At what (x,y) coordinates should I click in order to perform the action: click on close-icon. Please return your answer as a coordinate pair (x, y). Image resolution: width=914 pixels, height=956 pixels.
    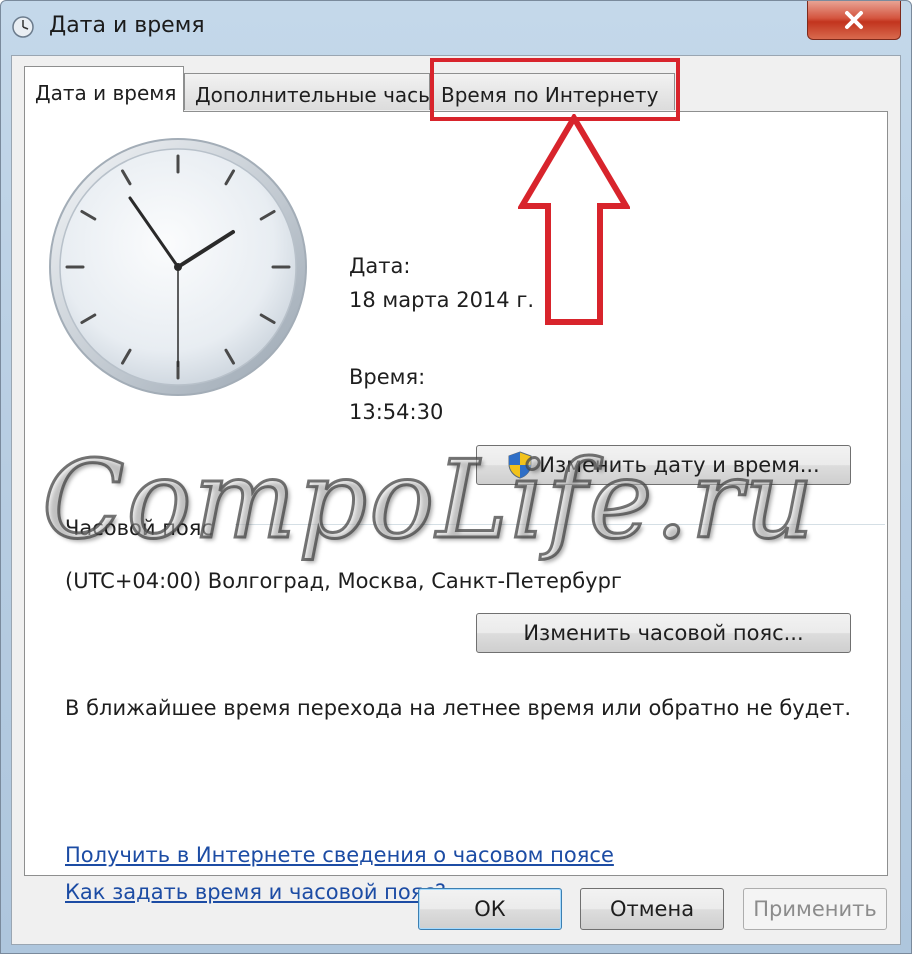
    Looking at the image, I should click on (854, 20).